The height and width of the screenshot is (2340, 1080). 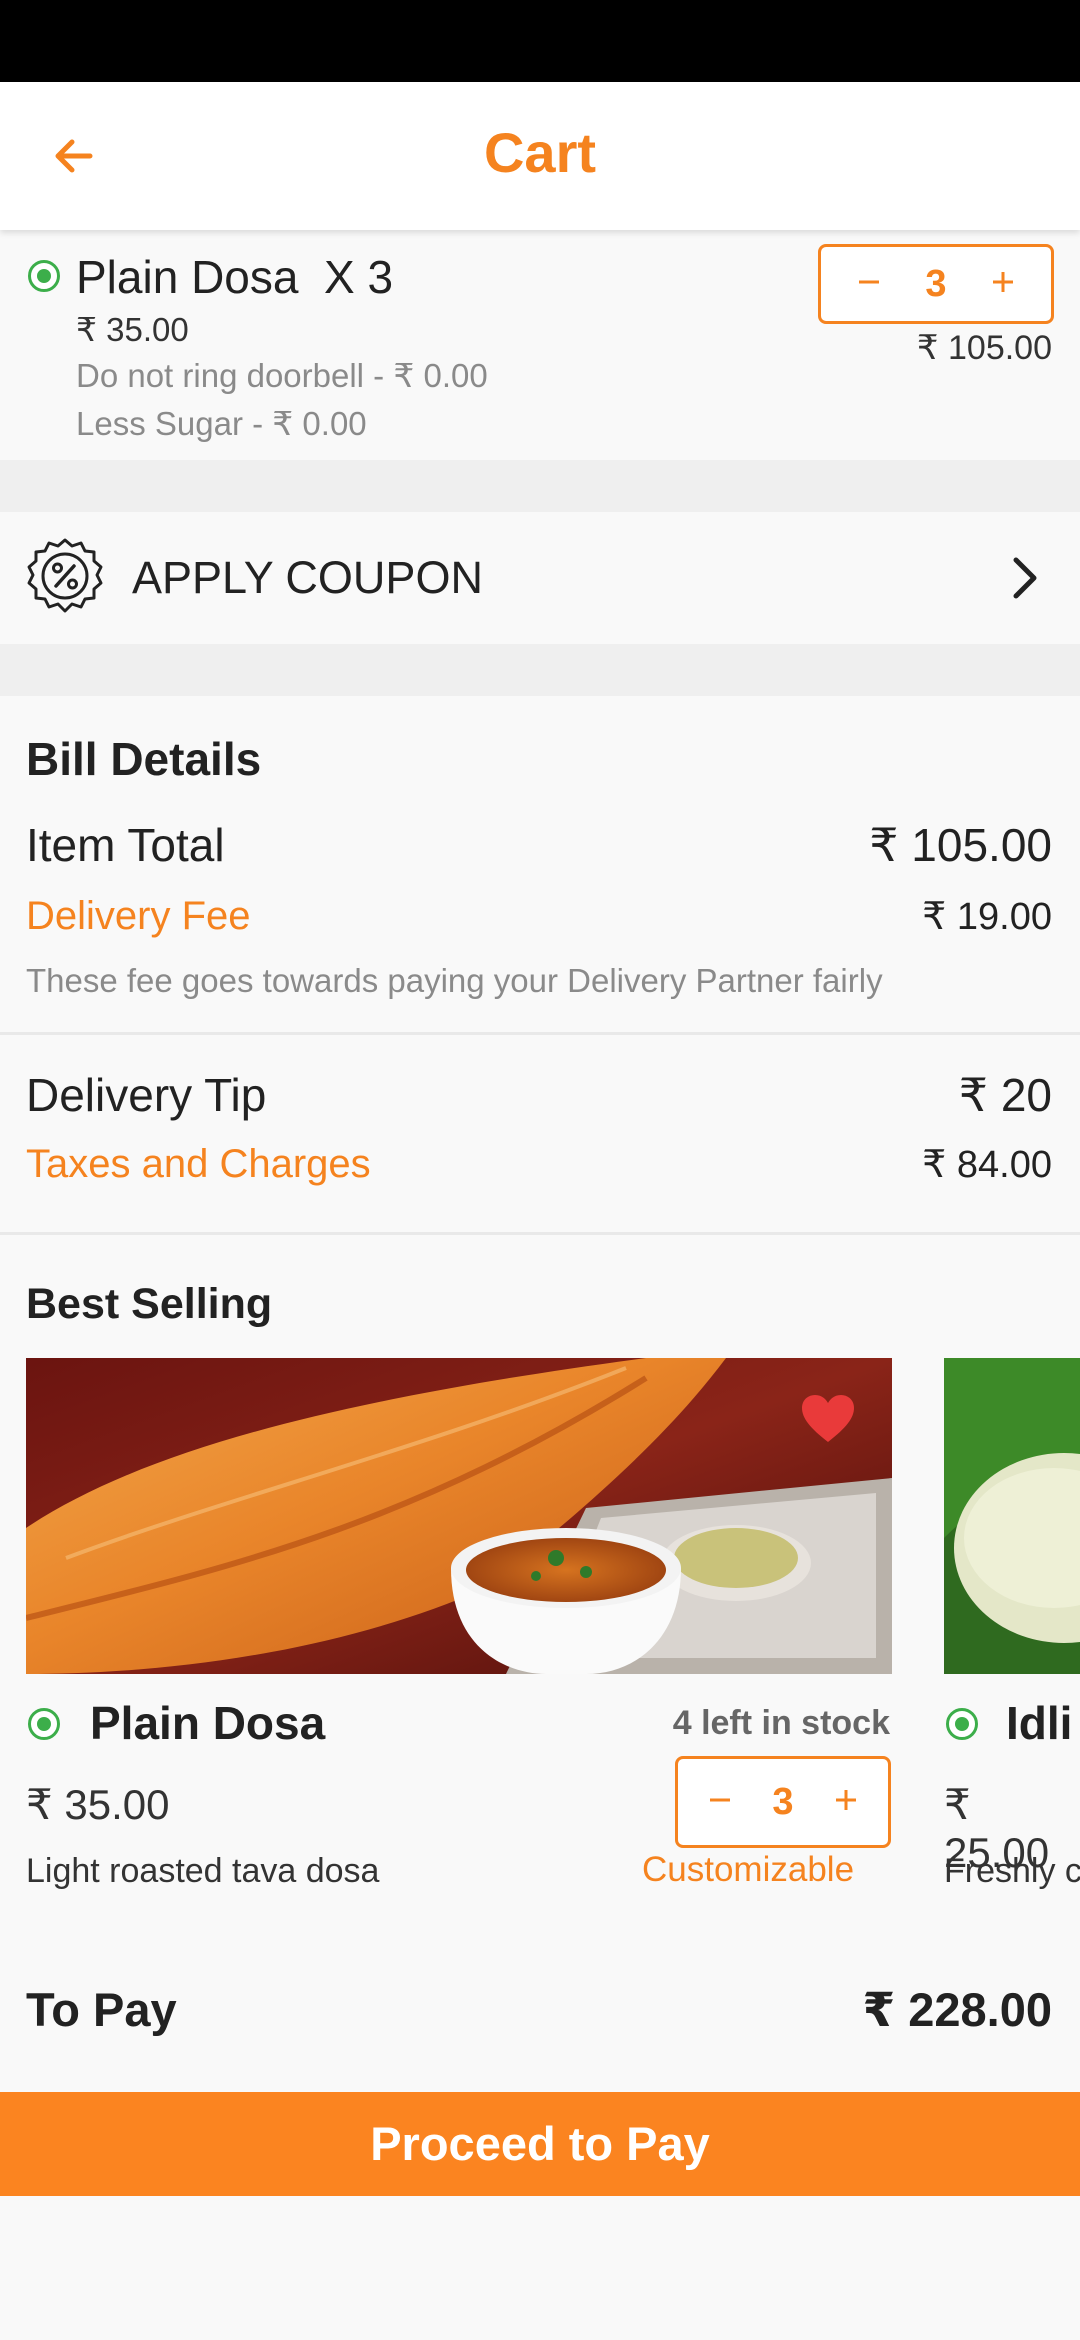 What do you see at coordinates (1012, 1871) in the screenshot?
I see `best-item-description: Freshly c` at bounding box center [1012, 1871].